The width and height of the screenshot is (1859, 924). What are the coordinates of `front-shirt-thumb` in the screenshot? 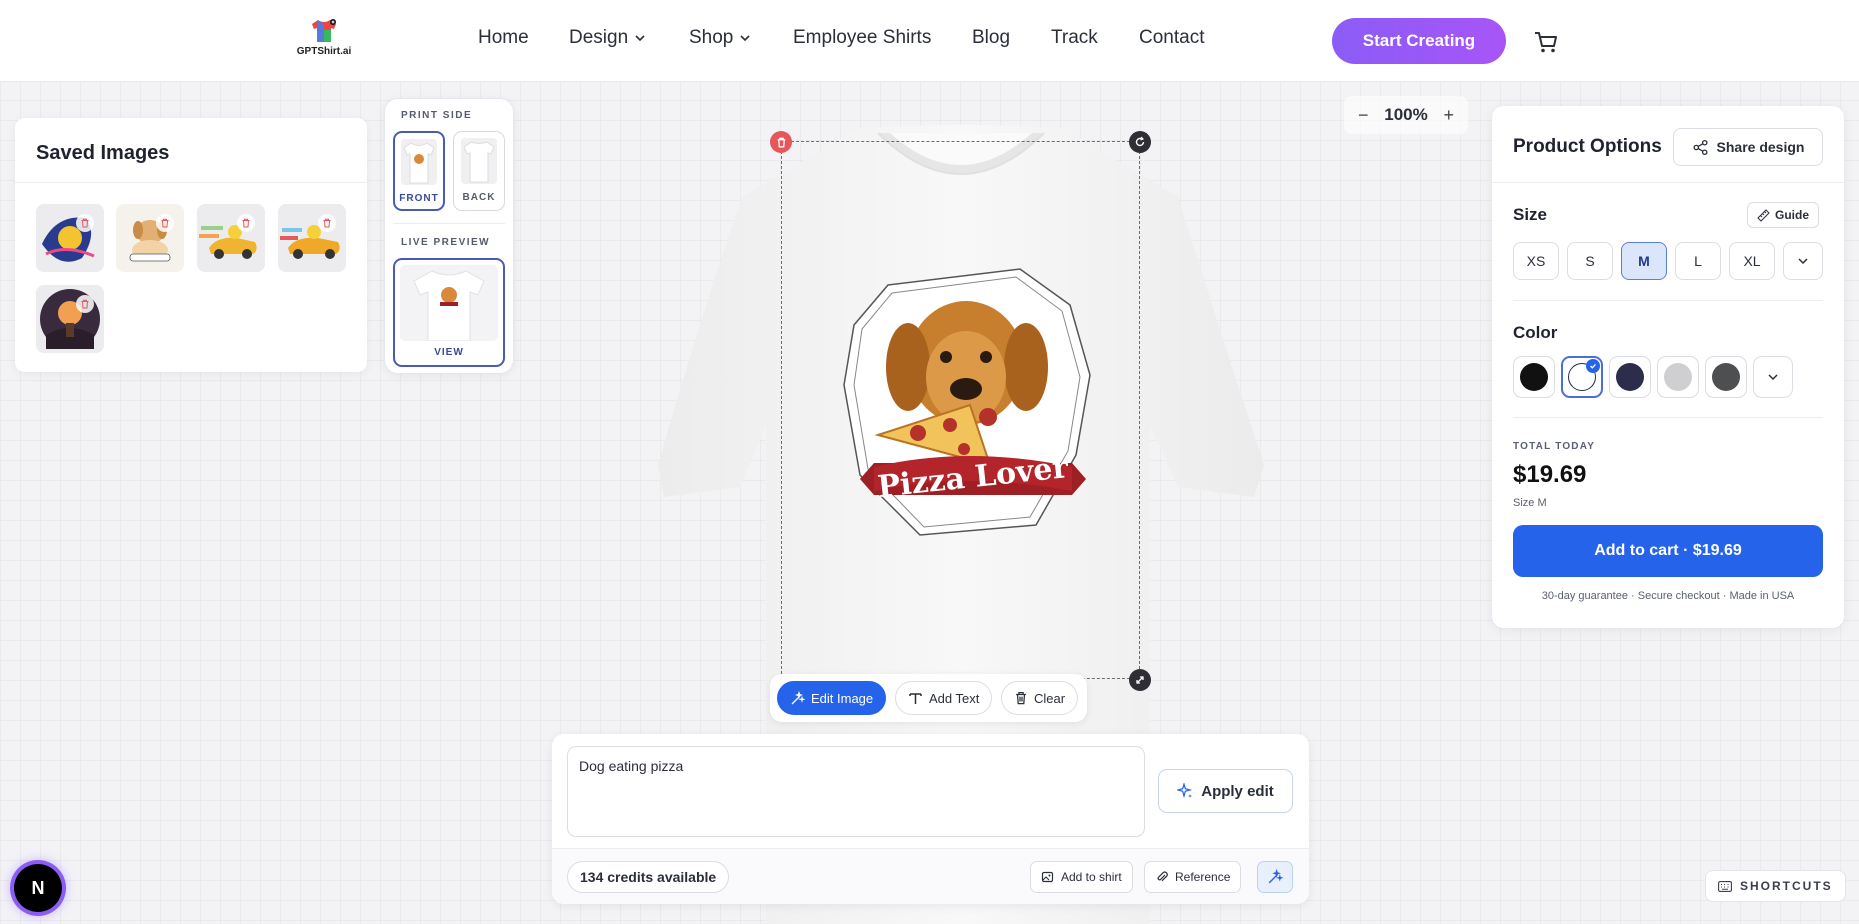 It's located at (419, 162).